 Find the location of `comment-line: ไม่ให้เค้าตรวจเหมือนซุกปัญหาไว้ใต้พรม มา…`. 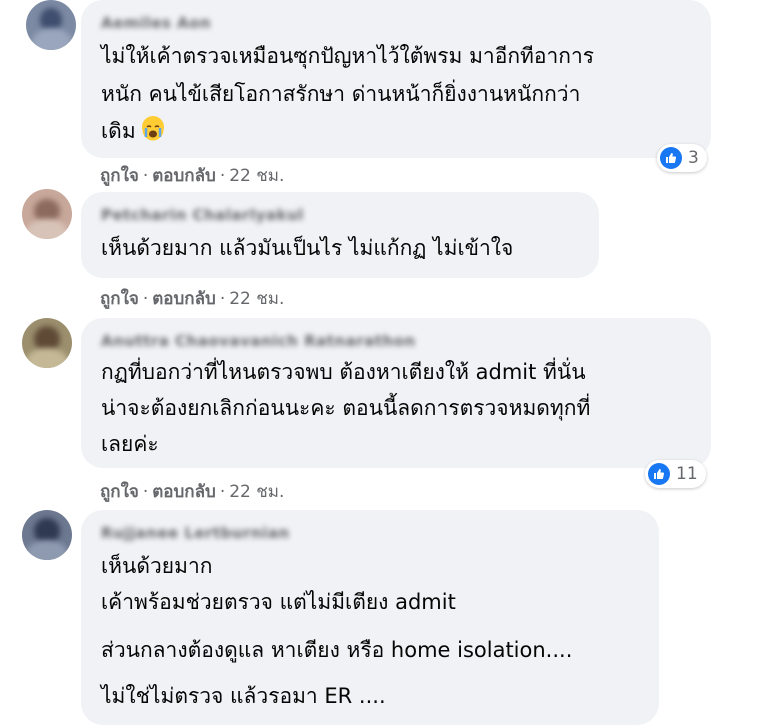

comment-line: ไม่ให้เค้าตรวจเหมือนซุกปัญหาไว้ใต้พรม มา… is located at coordinates (348, 56).